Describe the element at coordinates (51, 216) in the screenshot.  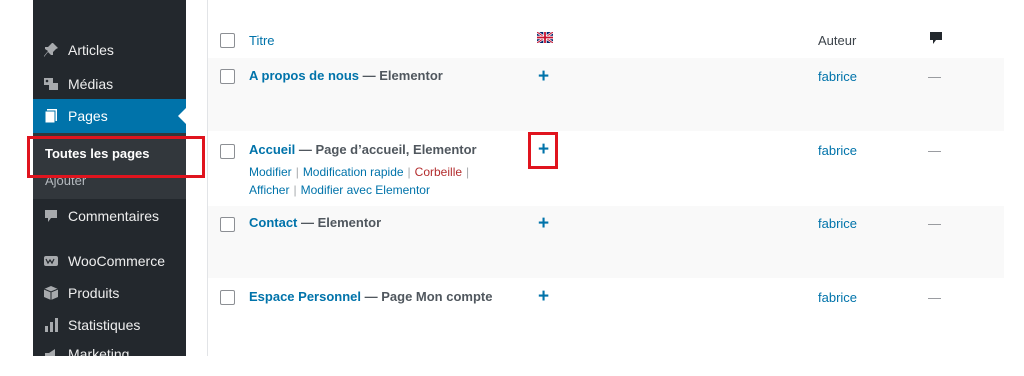
I see `comment-icon` at that location.